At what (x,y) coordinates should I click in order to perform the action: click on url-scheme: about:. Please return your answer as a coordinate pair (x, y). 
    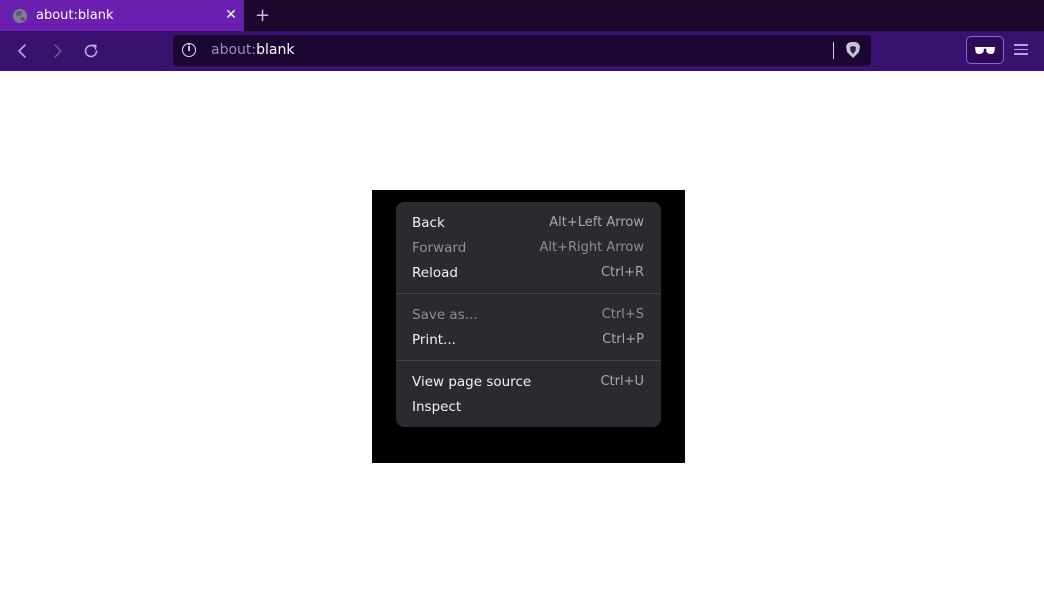
    Looking at the image, I should click on (234, 50).